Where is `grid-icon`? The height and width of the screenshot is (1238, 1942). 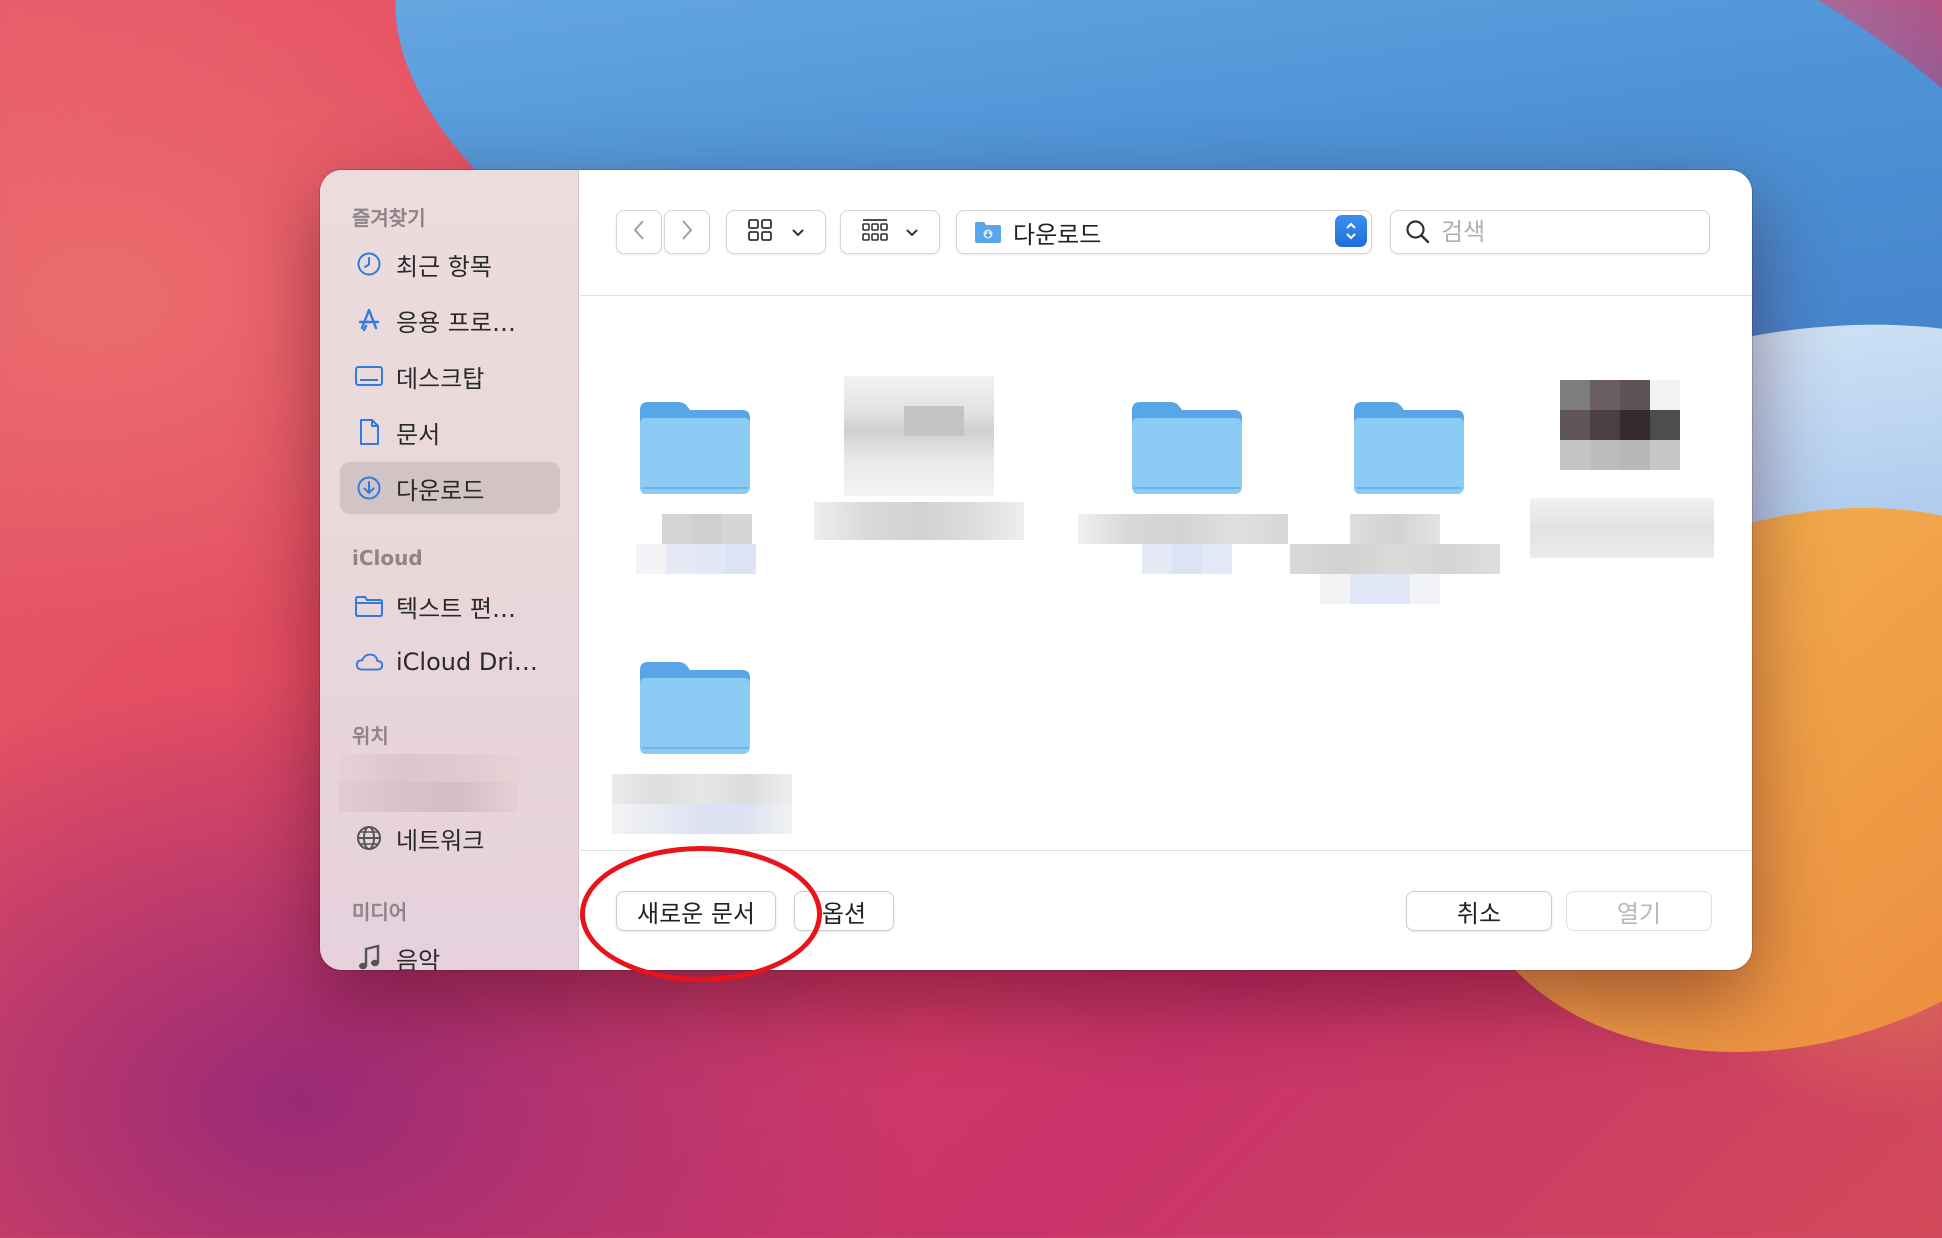
grid-icon is located at coordinates (760, 232).